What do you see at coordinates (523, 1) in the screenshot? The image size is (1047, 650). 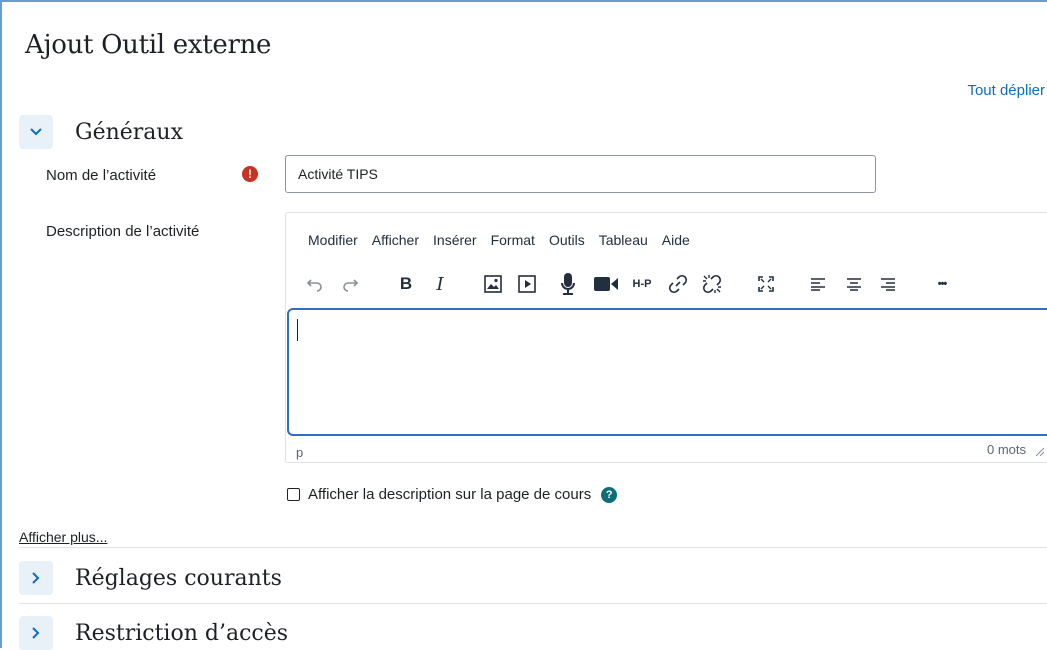 I see `window-top-border` at bounding box center [523, 1].